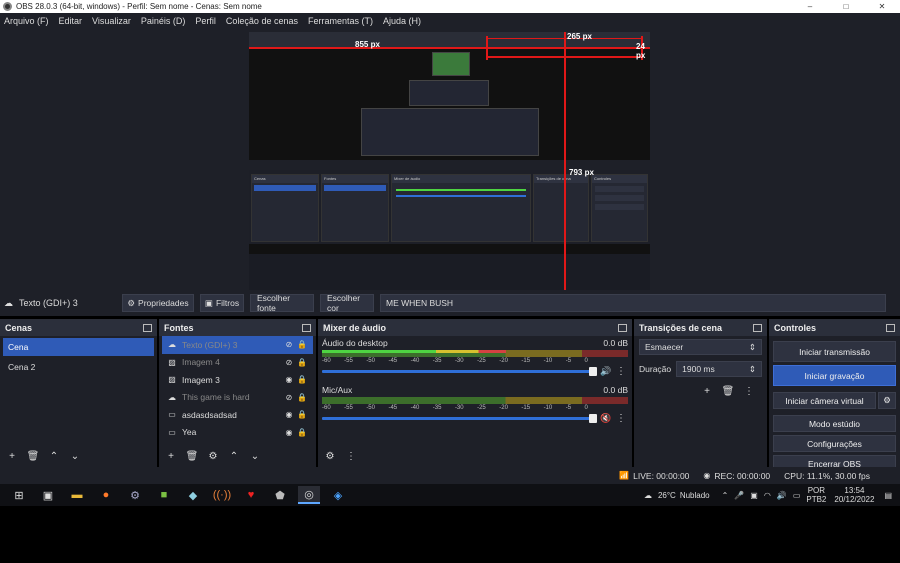 This screenshot has width=900, height=563. I want to click on settings-button: Configurações, so click(834, 443).